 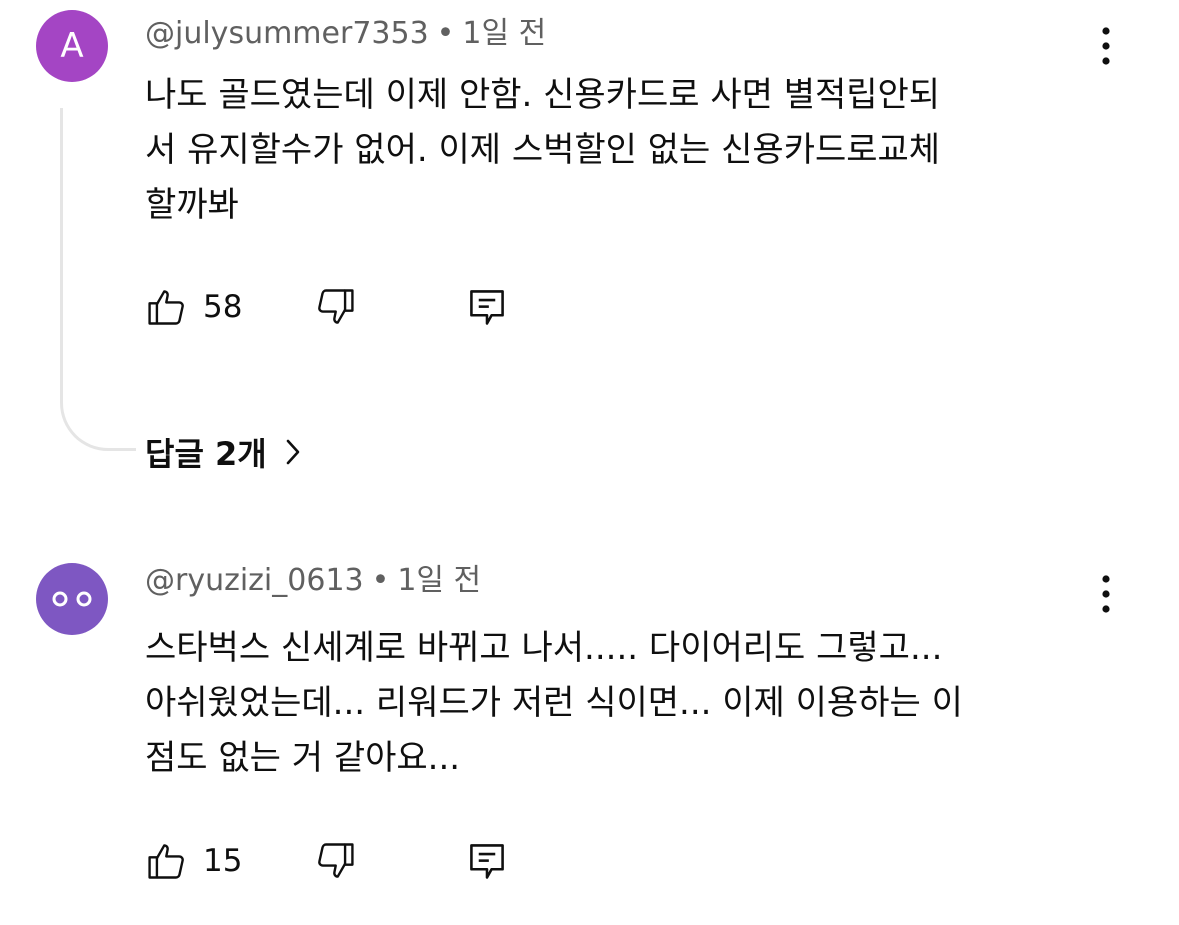 What do you see at coordinates (287, 33) in the screenshot?
I see `comment-author: @julysummer7353` at bounding box center [287, 33].